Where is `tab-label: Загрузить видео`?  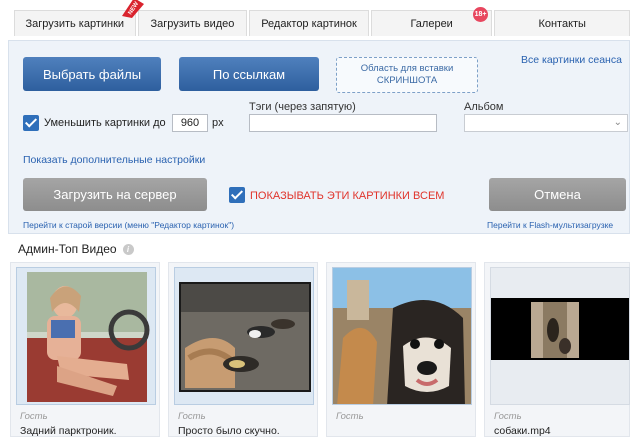 tab-label: Загрузить видео is located at coordinates (192, 23).